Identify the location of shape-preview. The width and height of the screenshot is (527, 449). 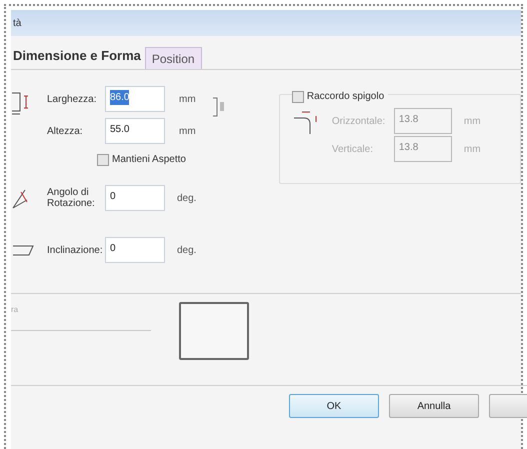
(214, 331).